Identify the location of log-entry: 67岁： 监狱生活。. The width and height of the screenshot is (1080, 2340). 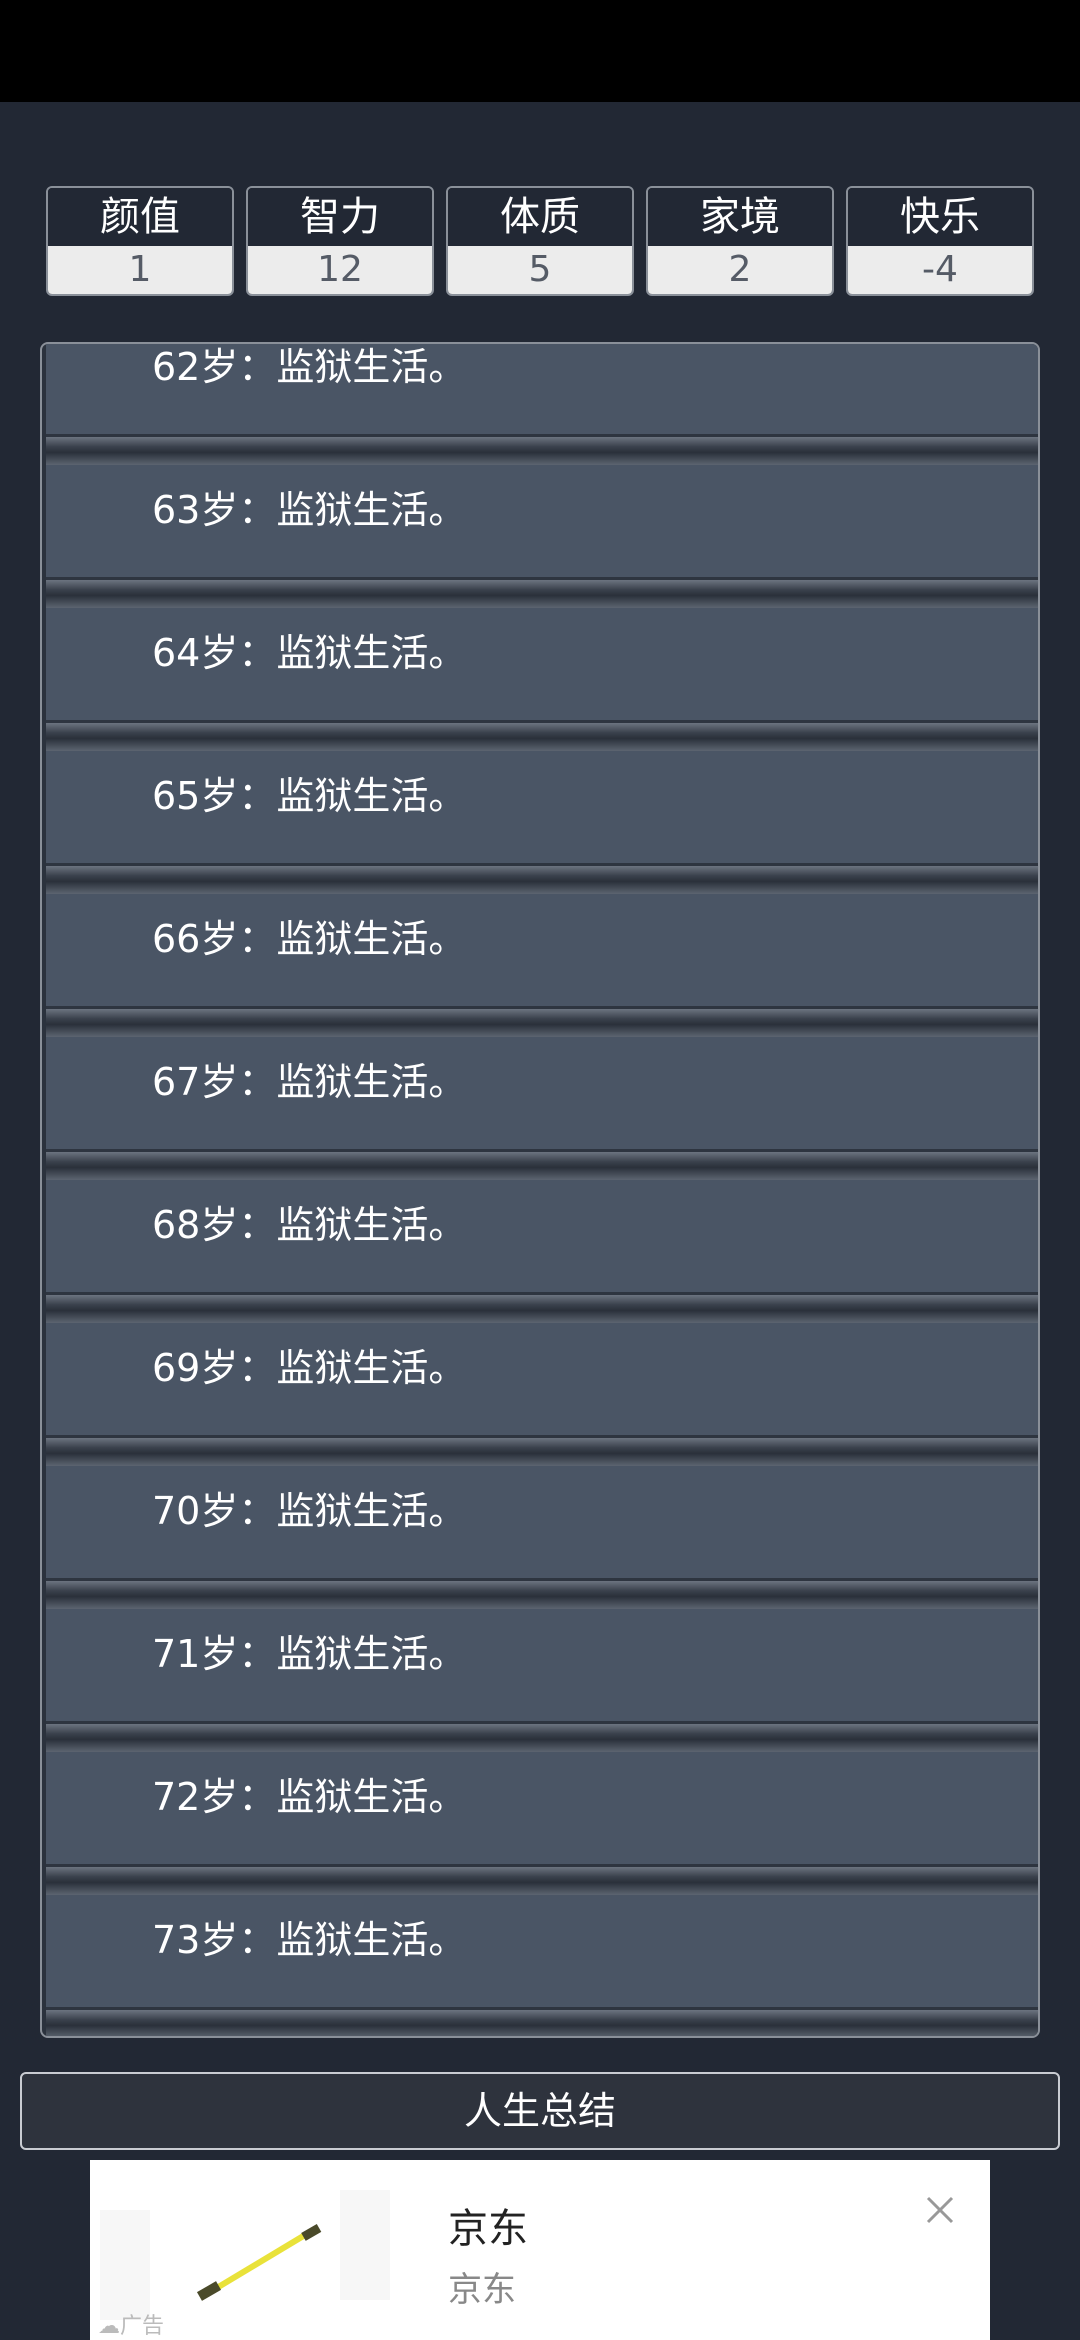
(542, 1108).